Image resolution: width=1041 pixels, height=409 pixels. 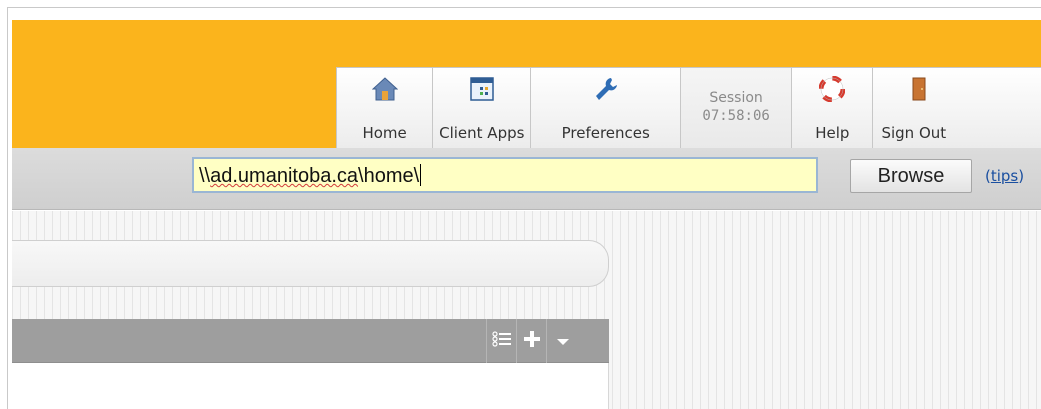 What do you see at coordinates (832, 107) in the screenshot?
I see `nav-help: Help` at bounding box center [832, 107].